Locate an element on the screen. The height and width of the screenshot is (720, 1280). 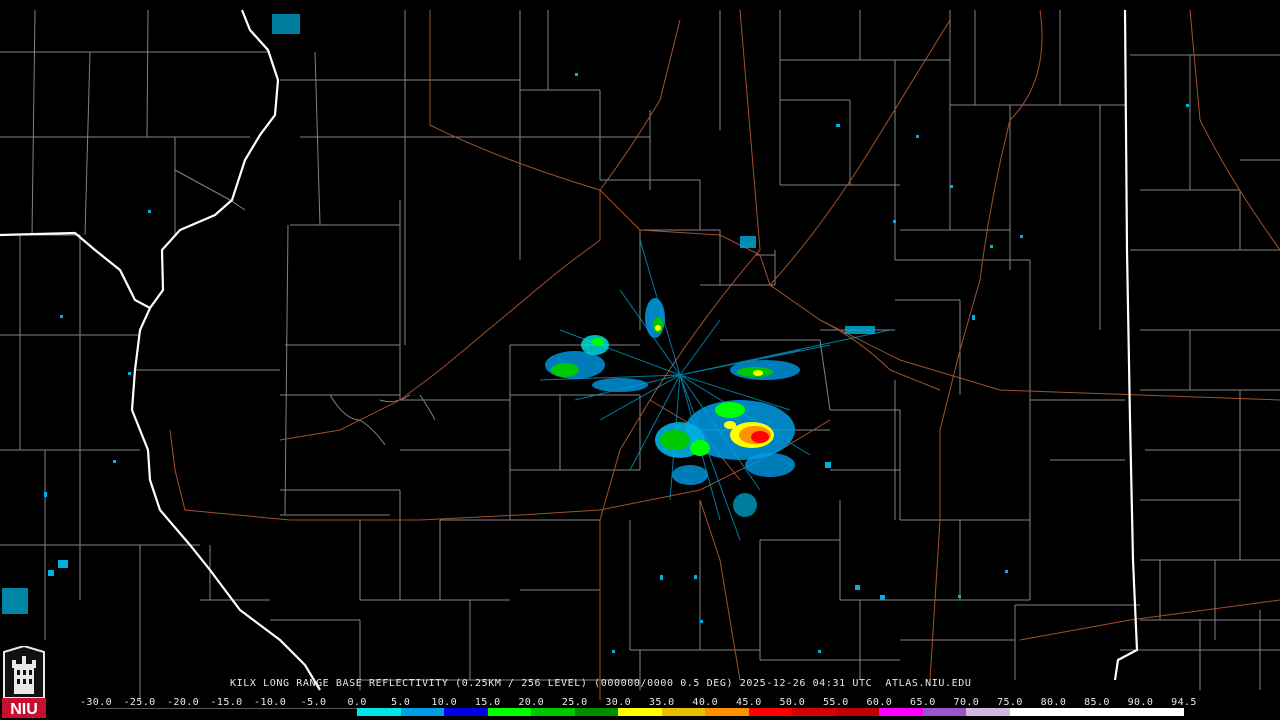
legend-tick-label: -10.0 is located at coordinates (270, 702).